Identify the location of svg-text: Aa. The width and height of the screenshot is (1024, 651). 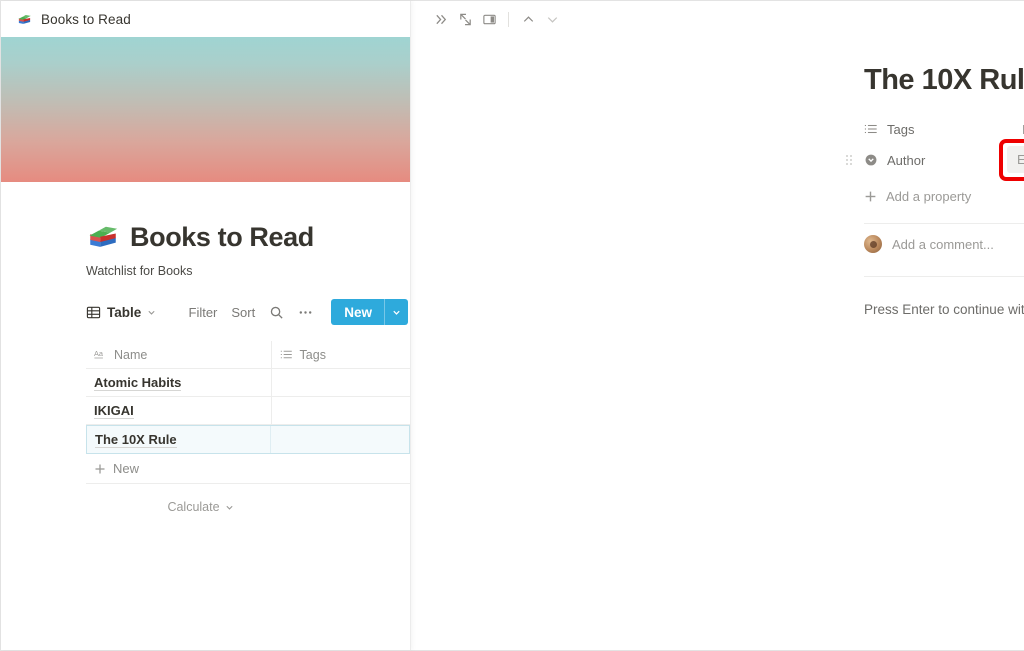
(99, 353).